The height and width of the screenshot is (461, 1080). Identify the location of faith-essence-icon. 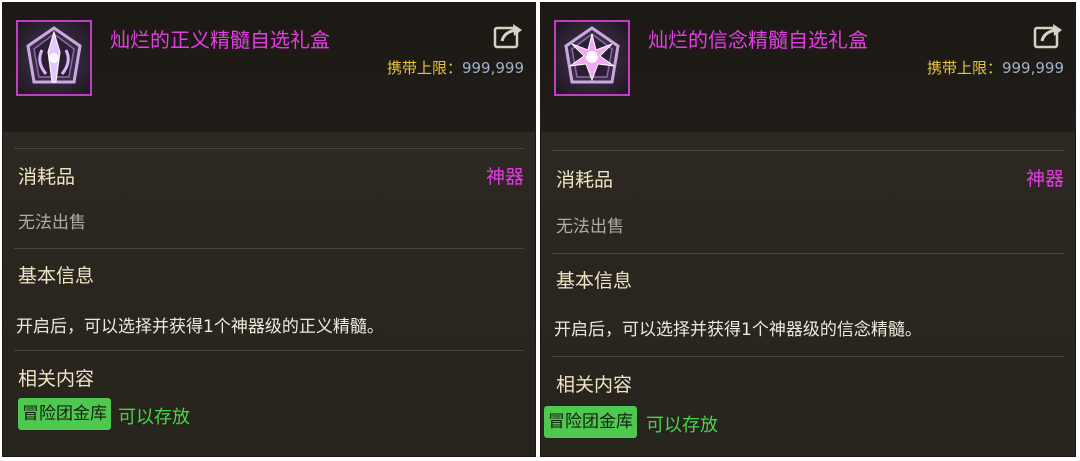
(592, 58).